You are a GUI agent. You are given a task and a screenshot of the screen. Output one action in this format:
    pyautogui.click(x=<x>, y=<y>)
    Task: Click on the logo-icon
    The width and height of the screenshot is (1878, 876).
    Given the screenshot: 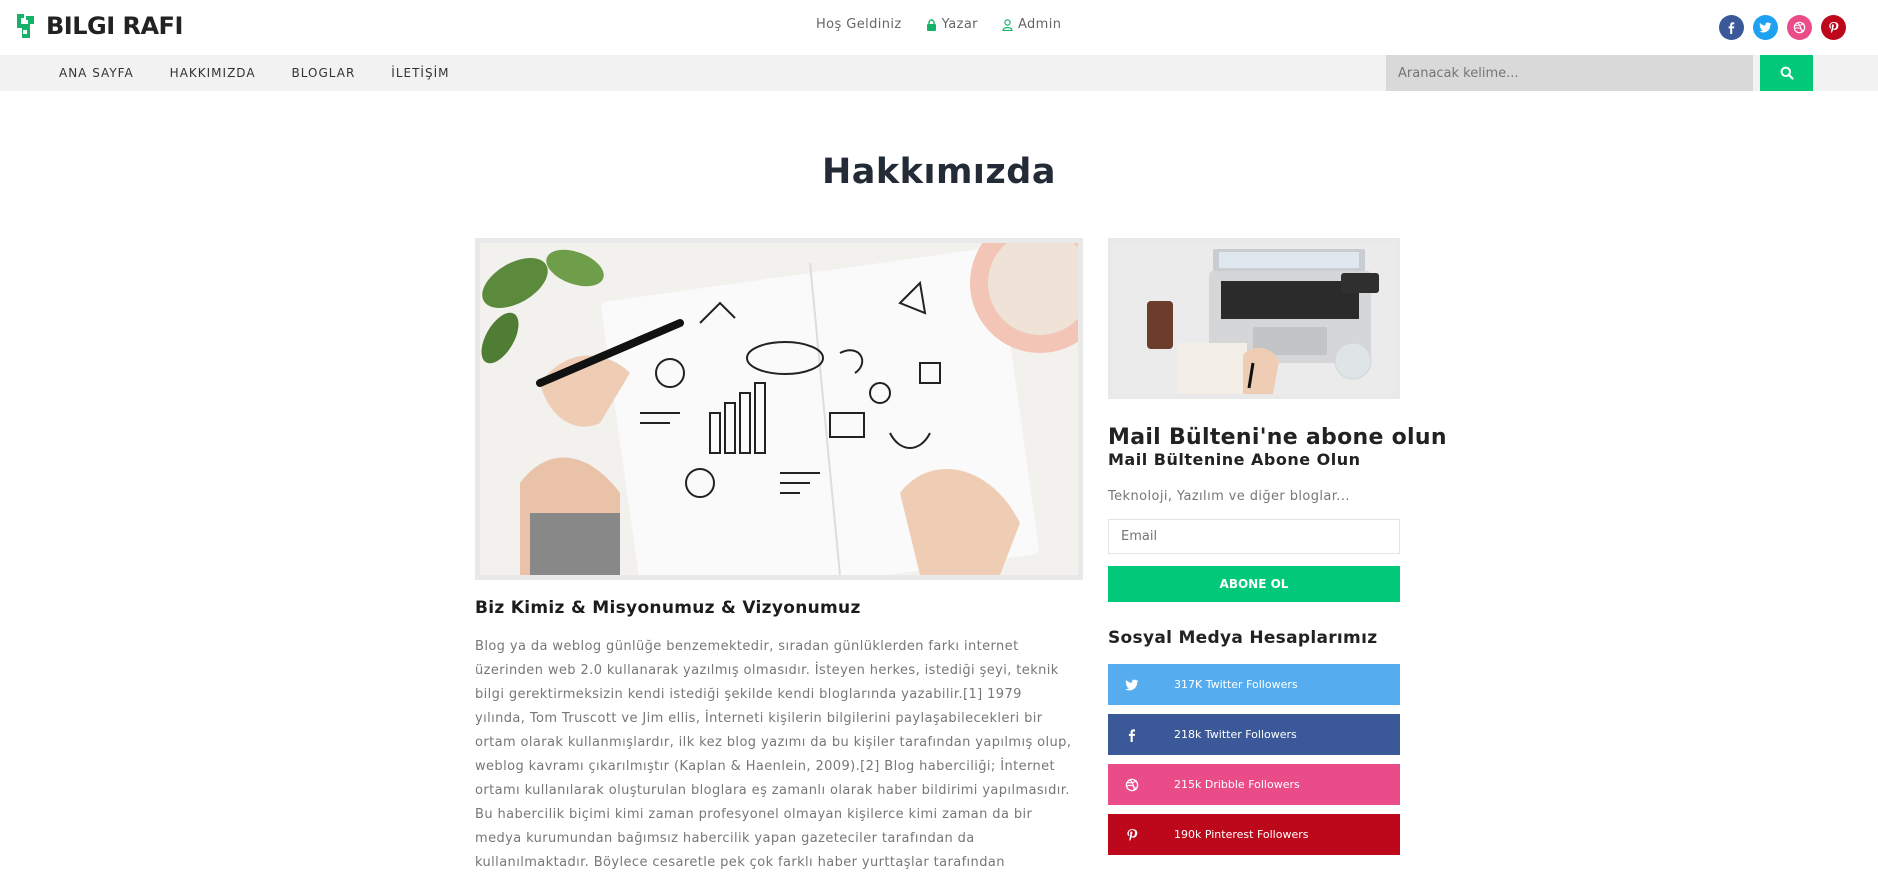 What is the action you would take?
    pyautogui.click(x=25, y=26)
    